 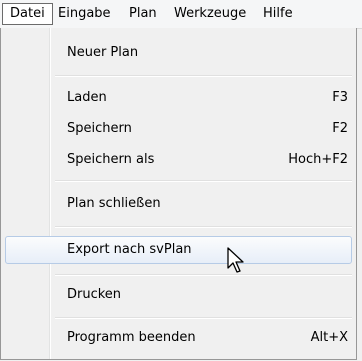 What do you see at coordinates (143, 14) in the screenshot?
I see `menu-plan: Plan` at bounding box center [143, 14].